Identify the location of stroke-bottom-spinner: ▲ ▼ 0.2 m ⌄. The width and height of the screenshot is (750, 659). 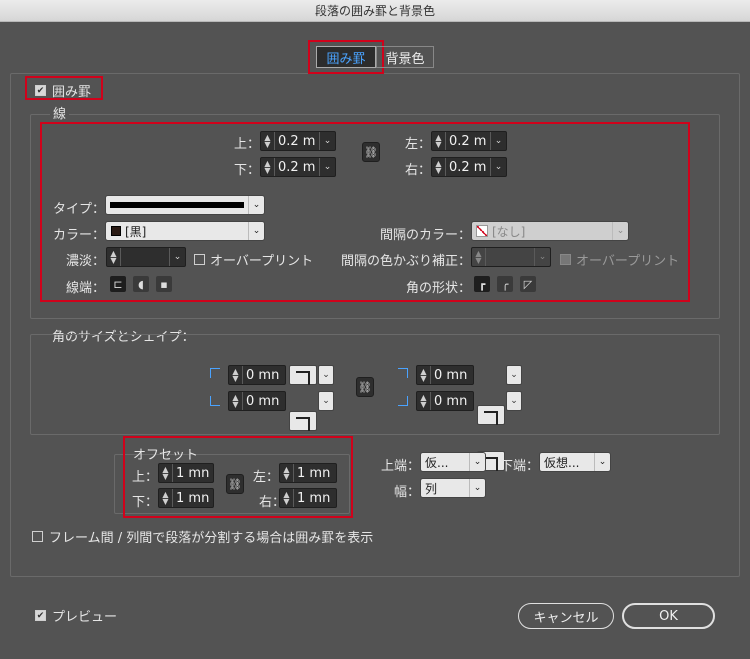
(298, 167).